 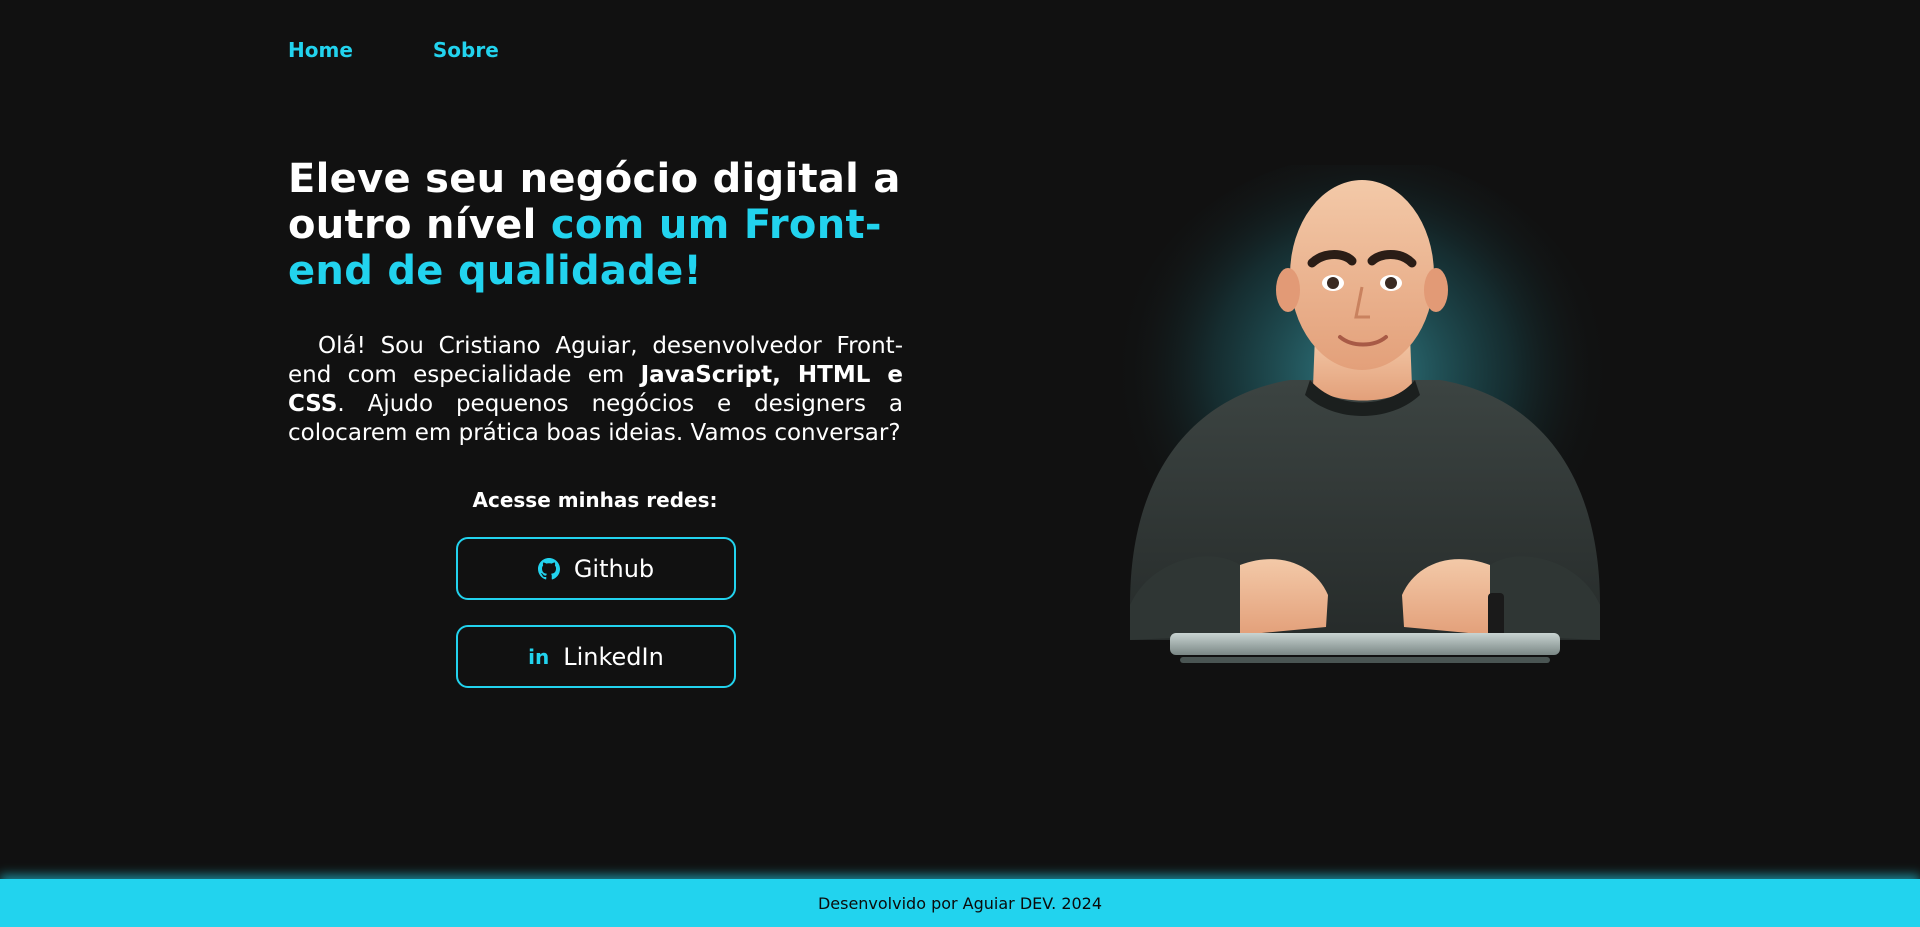 I want to click on main-nav: Home Sobre, so click(x=393, y=50).